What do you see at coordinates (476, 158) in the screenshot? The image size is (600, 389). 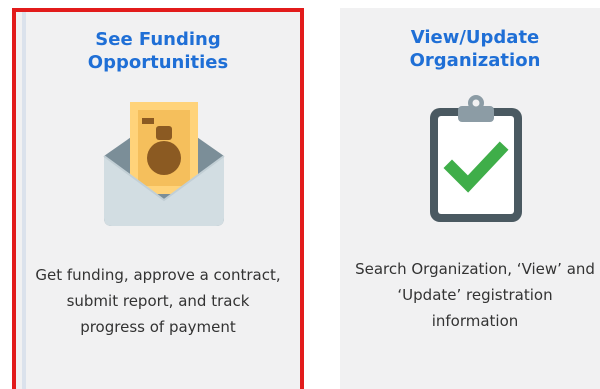 I see `clipboard-check-icon` at bounding box center [476, 158].